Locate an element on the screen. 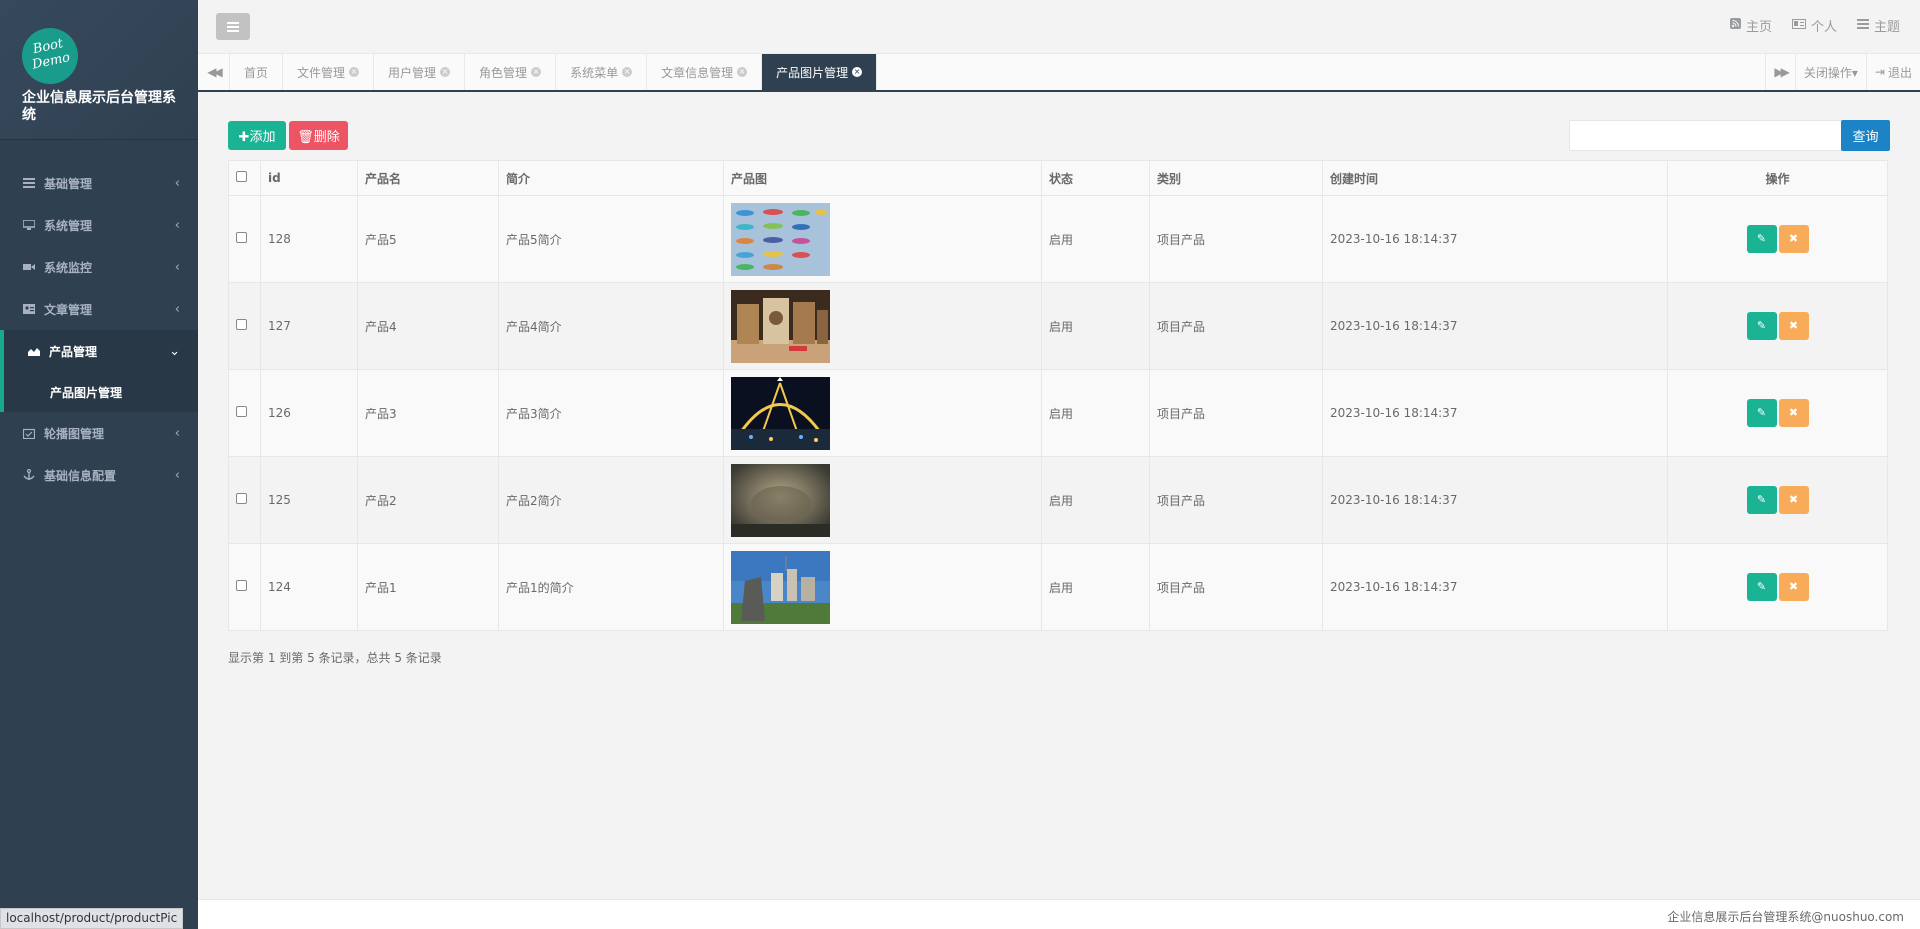  logout-label: 退出 is located at coordinates (1899, 72).